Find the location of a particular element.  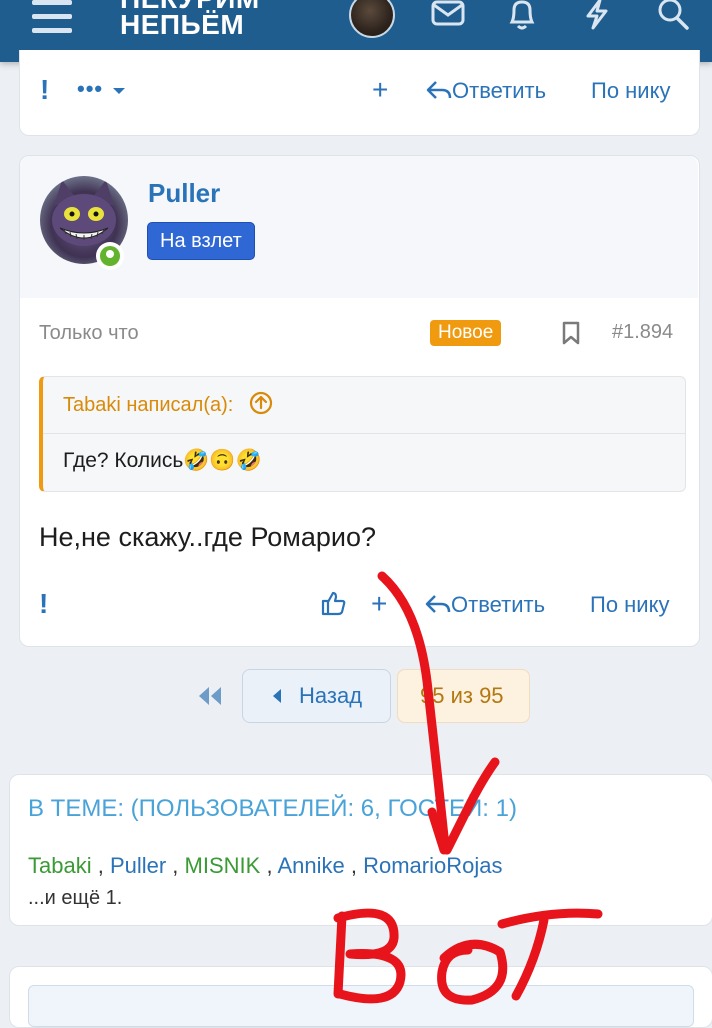

user-title-badge: На взлет is located at coordinates (201, 241).